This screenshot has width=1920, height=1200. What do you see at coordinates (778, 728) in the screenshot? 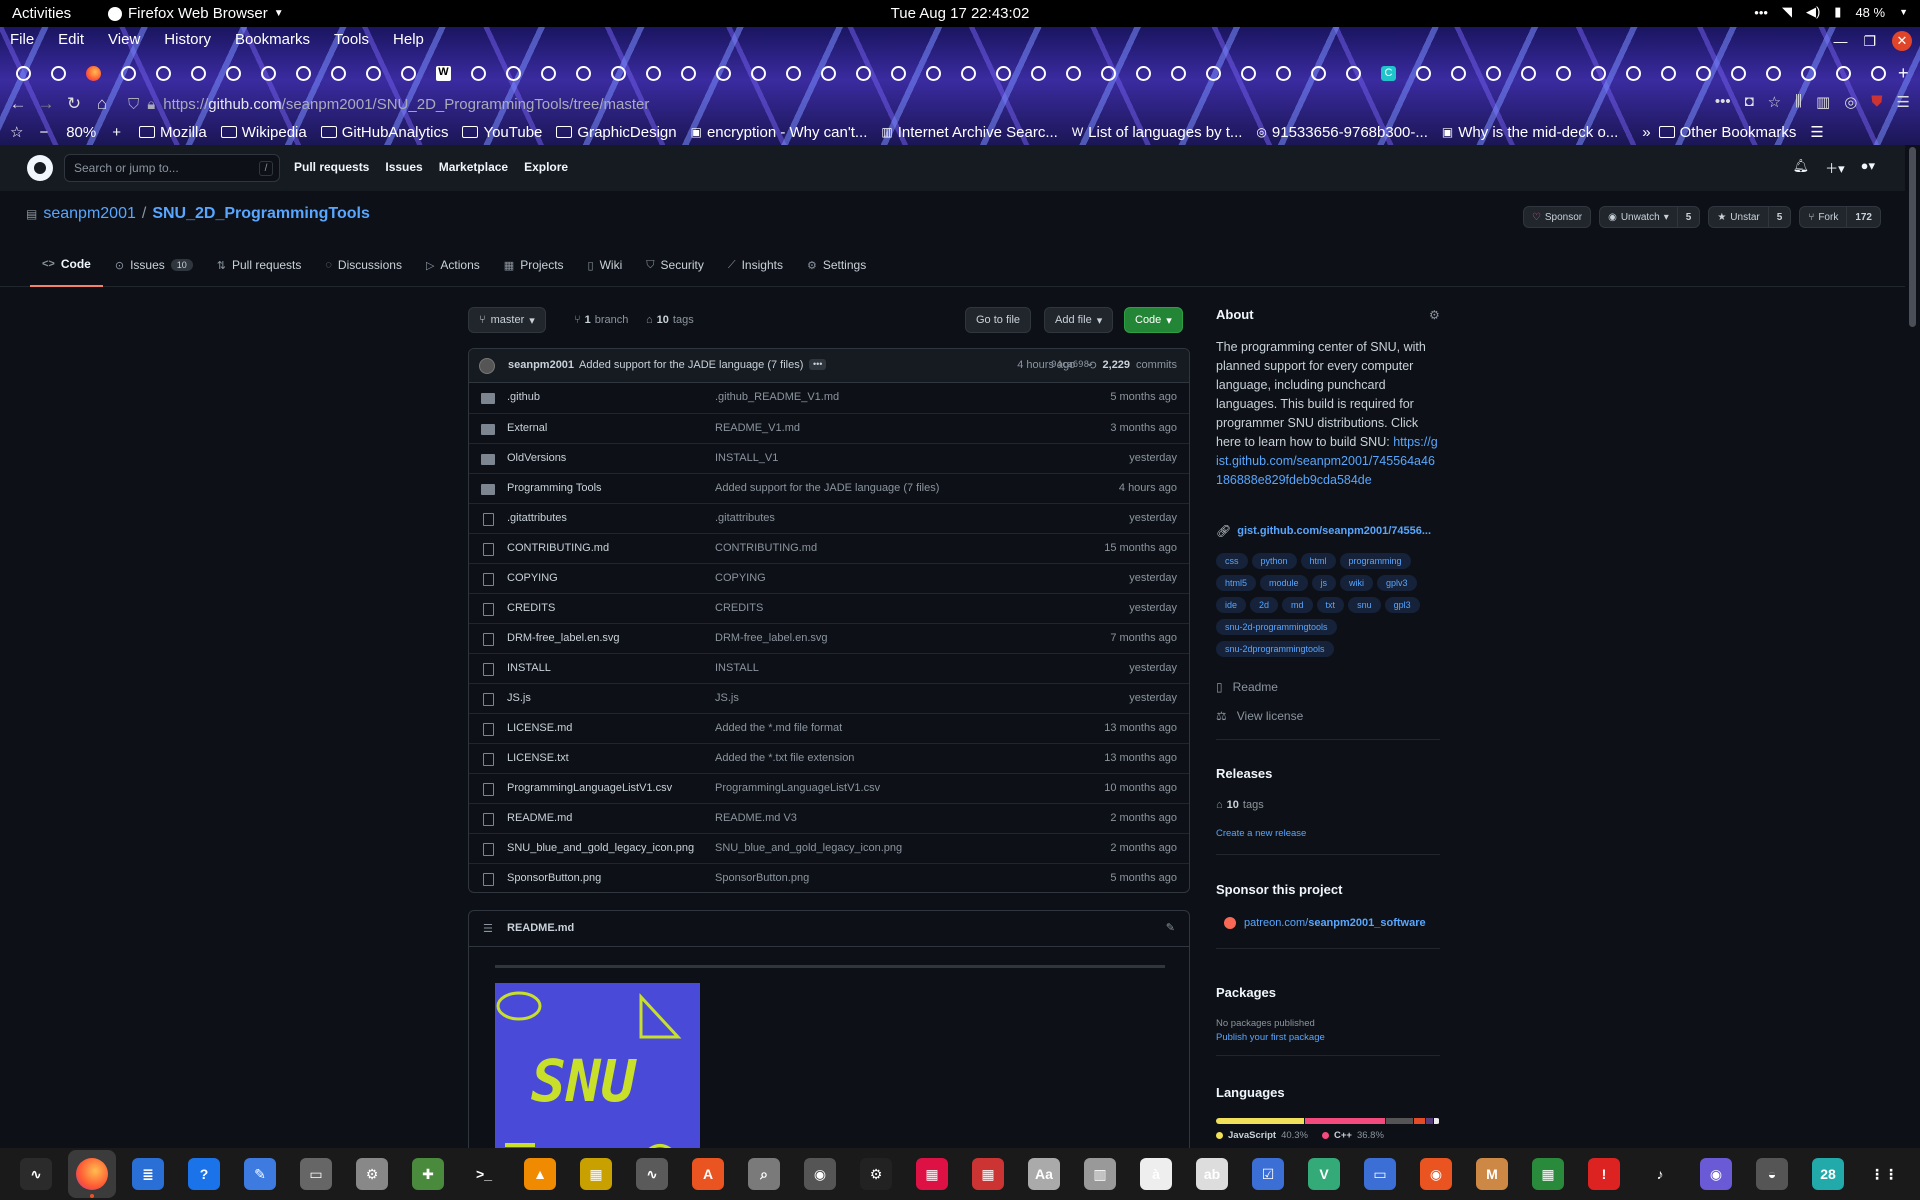
I see `file-commit-message: Added the *.md file format` at bounding box center [778, 728].